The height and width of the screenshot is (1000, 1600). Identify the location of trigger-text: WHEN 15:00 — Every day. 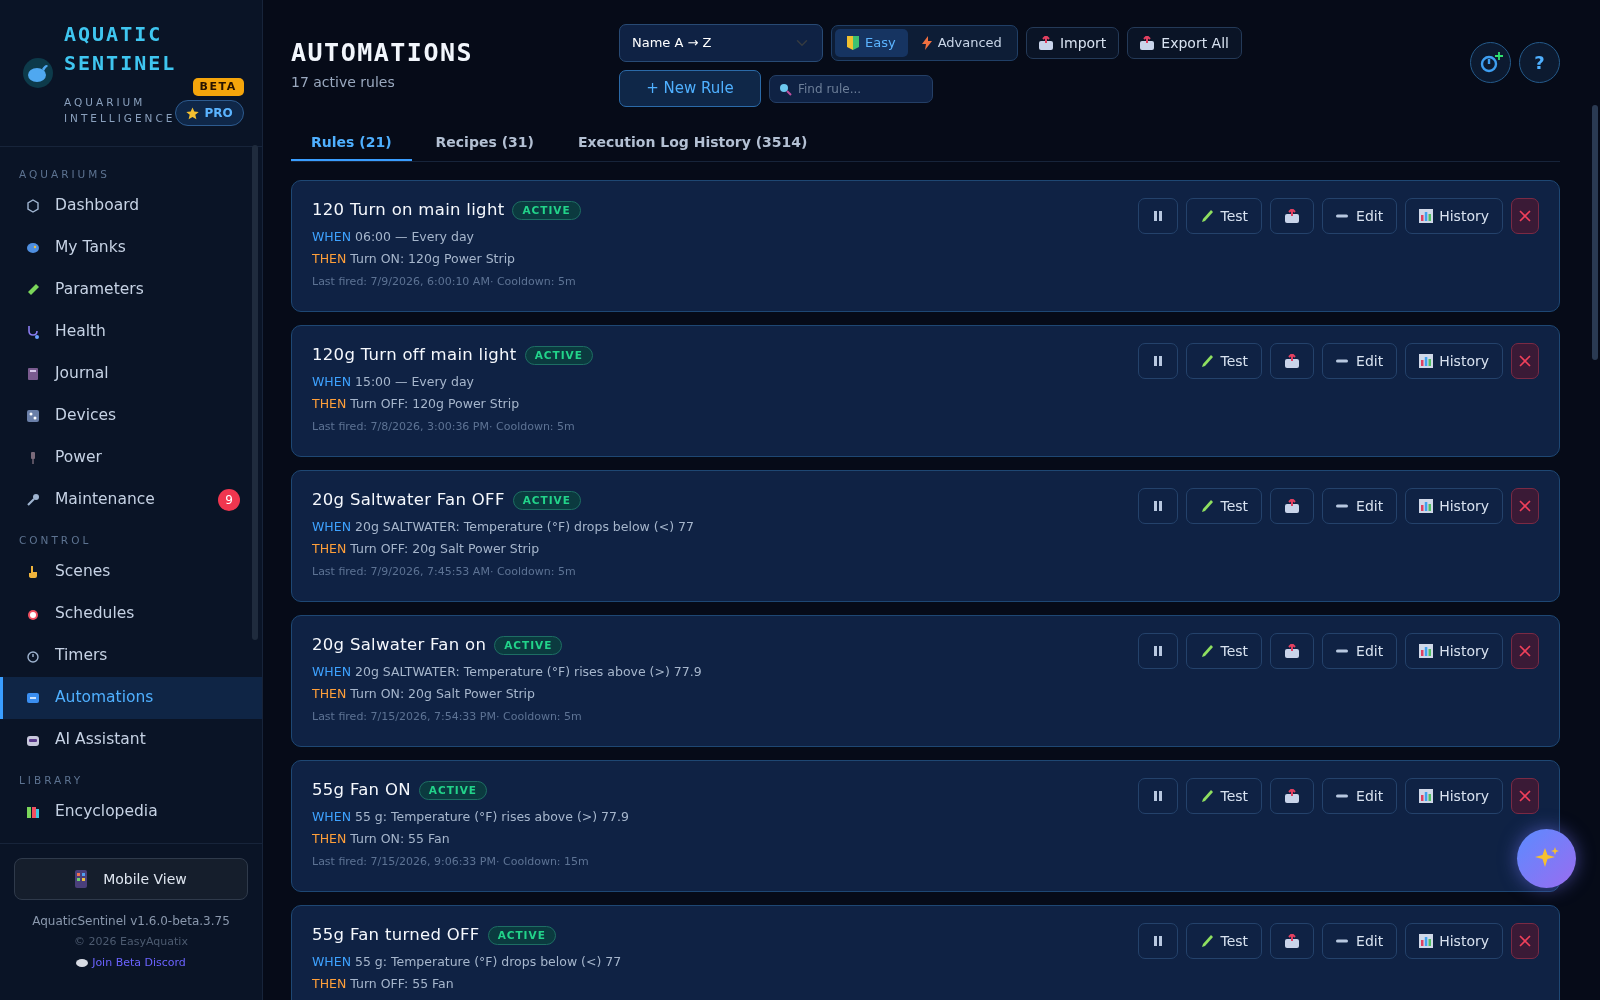
(393, 381).